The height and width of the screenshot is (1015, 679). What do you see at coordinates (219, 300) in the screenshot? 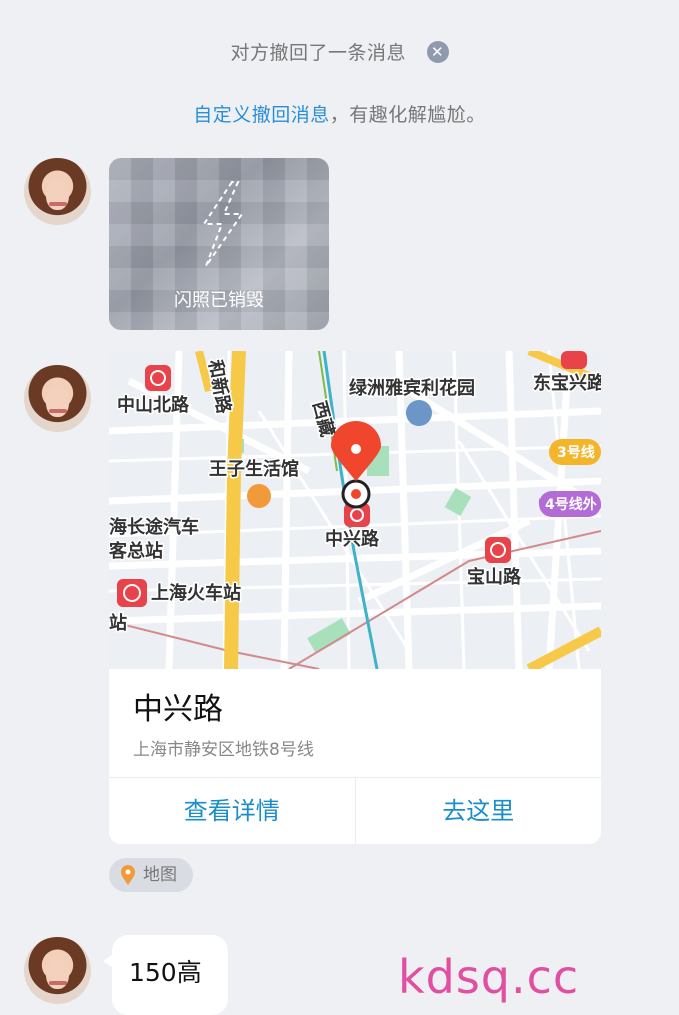
I see `flash-photo-label: 闪照已销毁` at bounding box center [219, 300].